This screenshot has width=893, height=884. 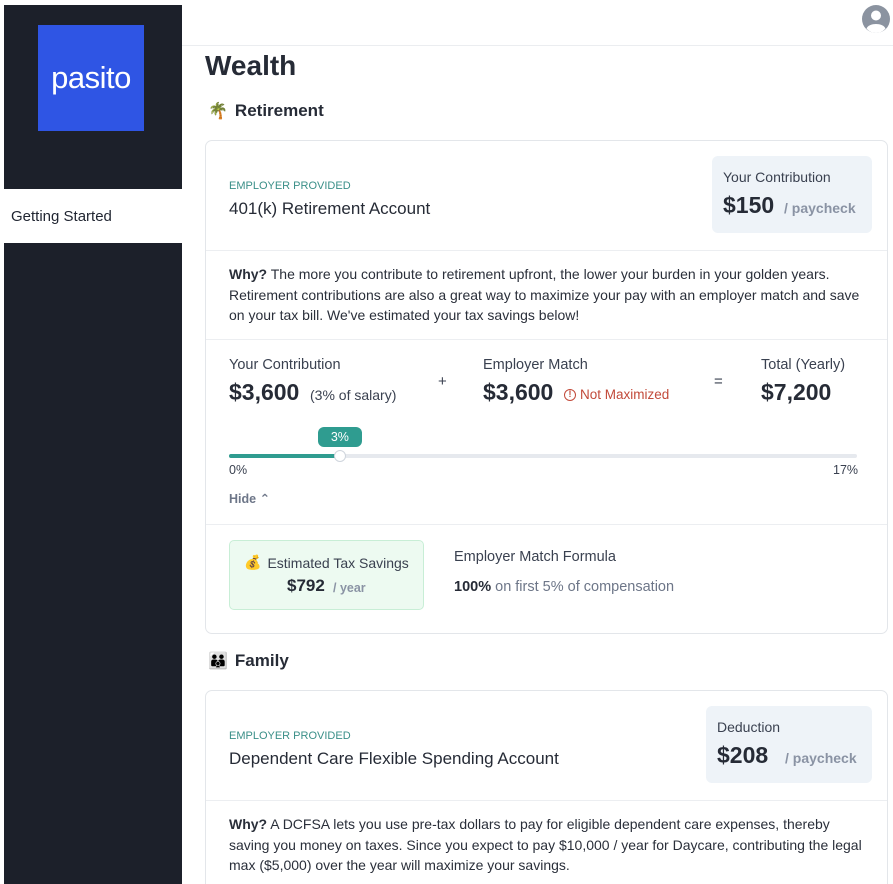 What do you see at coordinates (876, 19) in the screenshot?
I see `user-circle-icon` at bounding box center [876, 19].